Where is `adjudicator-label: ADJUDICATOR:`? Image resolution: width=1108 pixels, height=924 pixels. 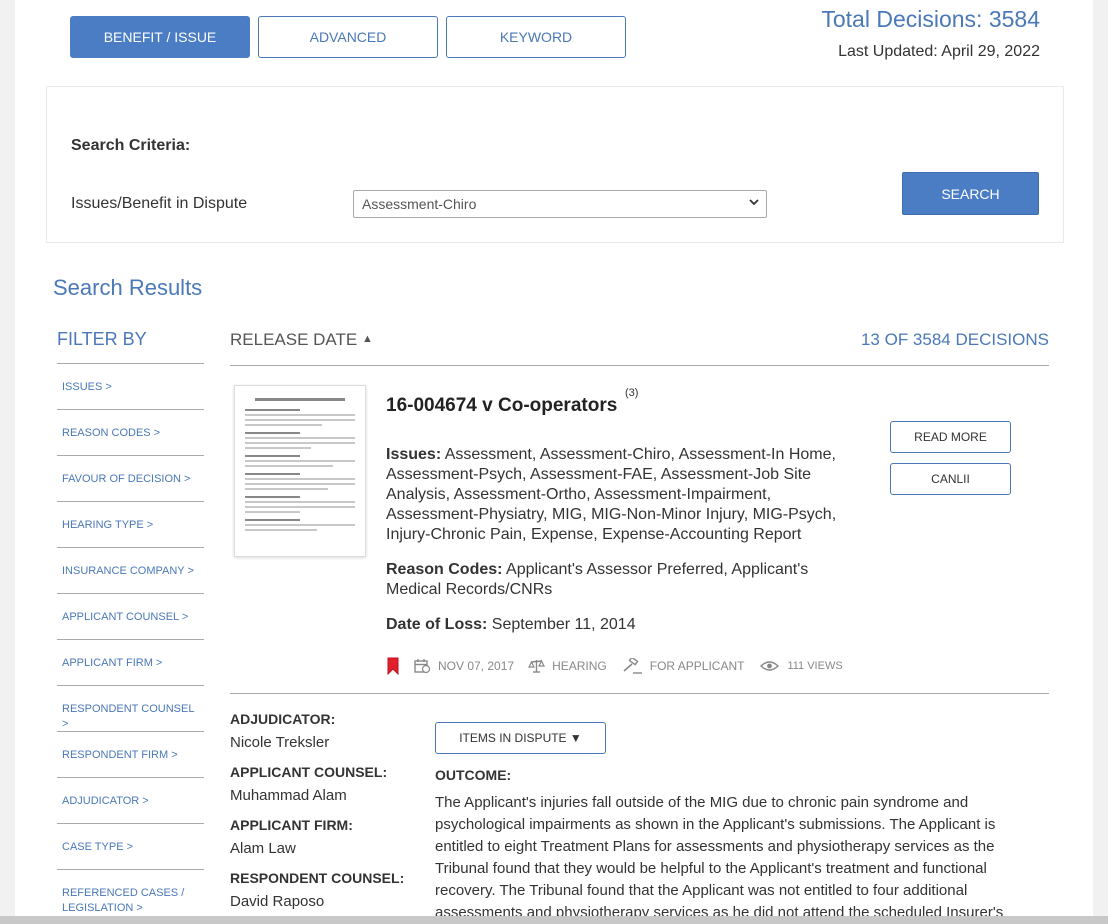
adjudicator-label: ADJUDICATOR: is located at coordinates (283, 719).